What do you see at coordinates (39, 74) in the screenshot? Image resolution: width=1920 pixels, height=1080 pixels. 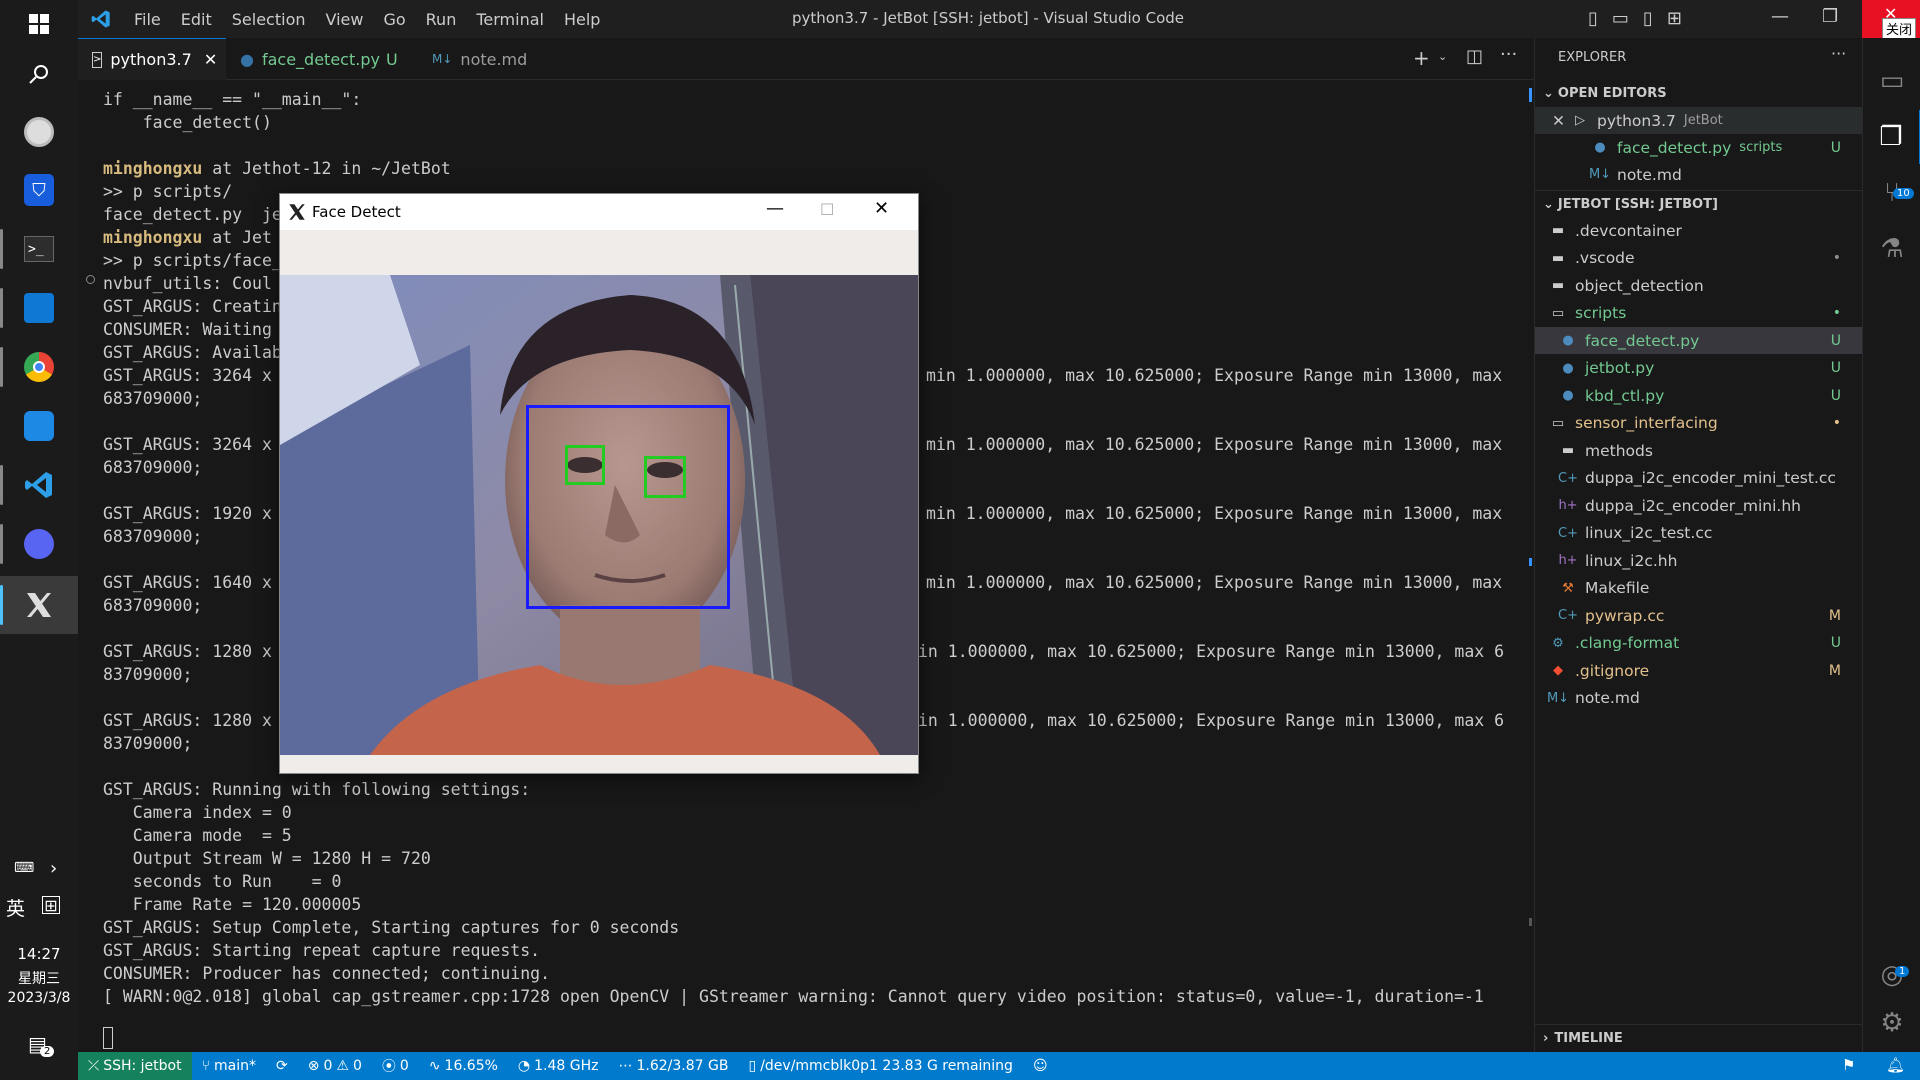 I see `search-icon` at bounding box center [39, 74].